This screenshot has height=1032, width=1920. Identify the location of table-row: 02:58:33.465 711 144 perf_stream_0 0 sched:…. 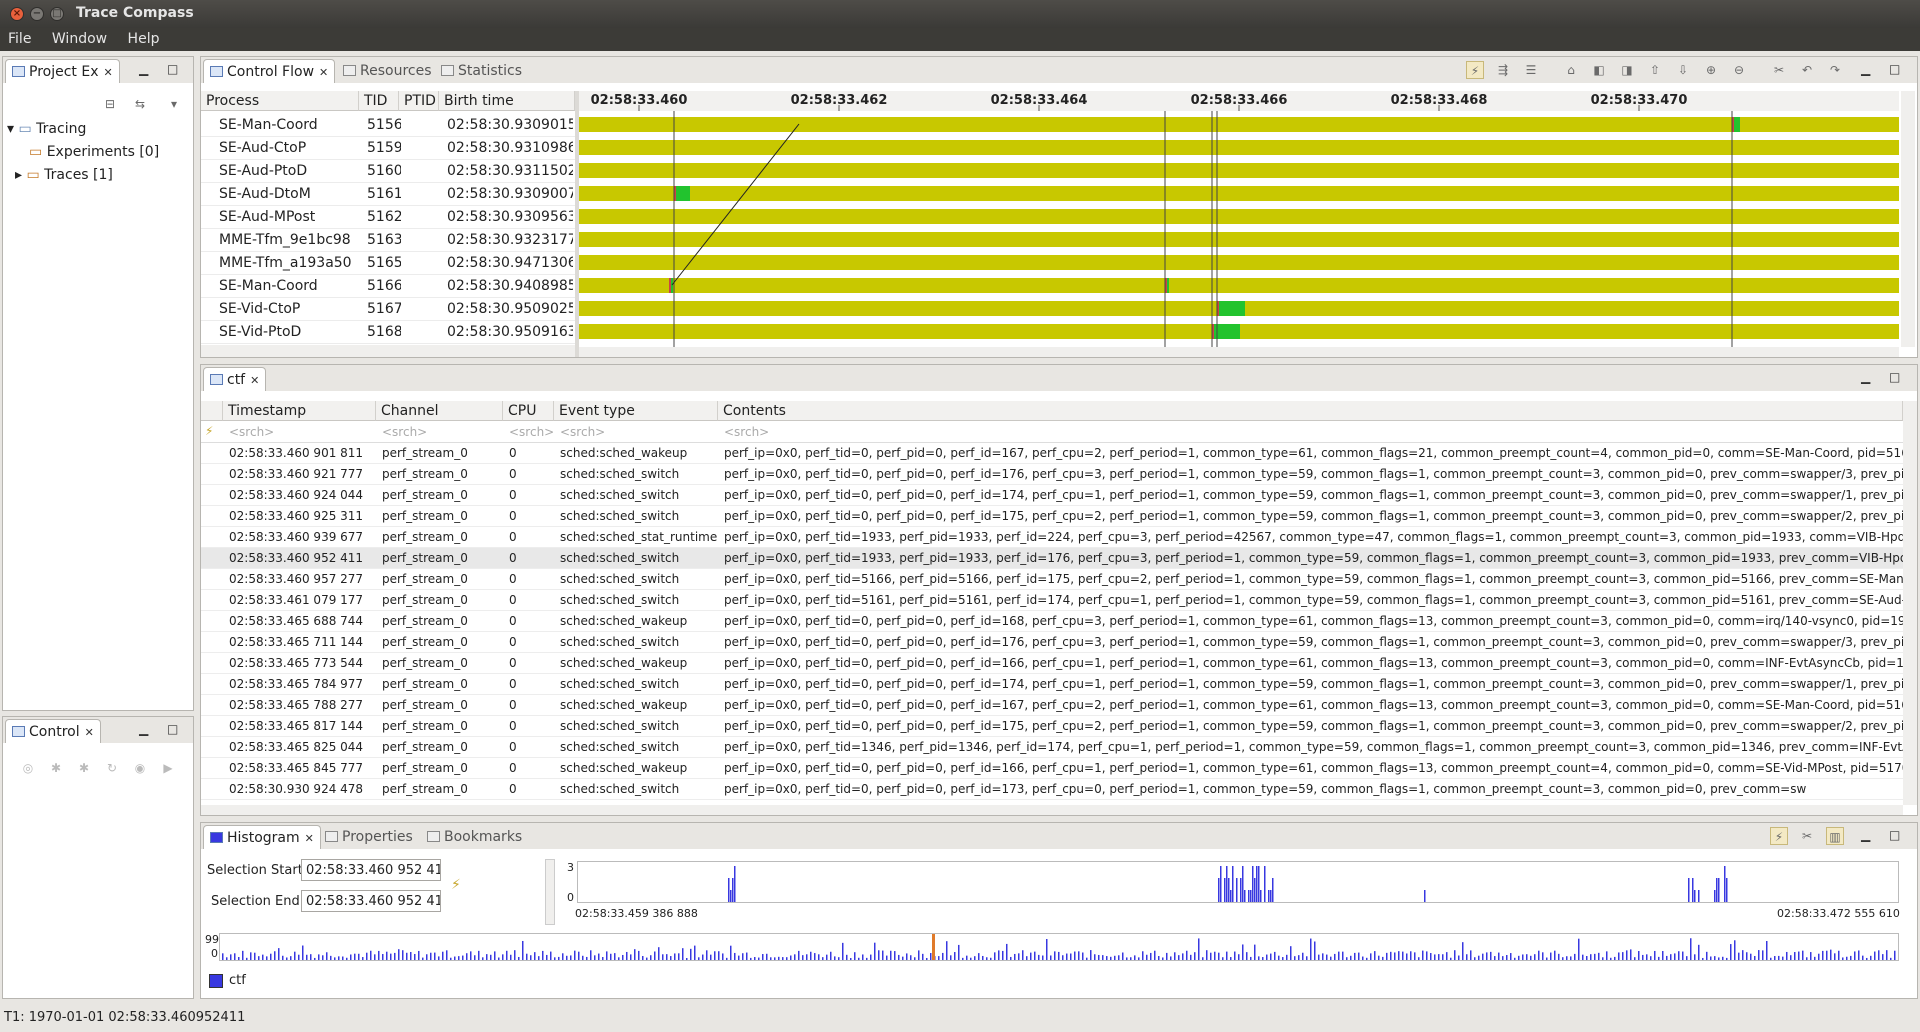
(1052, 642).